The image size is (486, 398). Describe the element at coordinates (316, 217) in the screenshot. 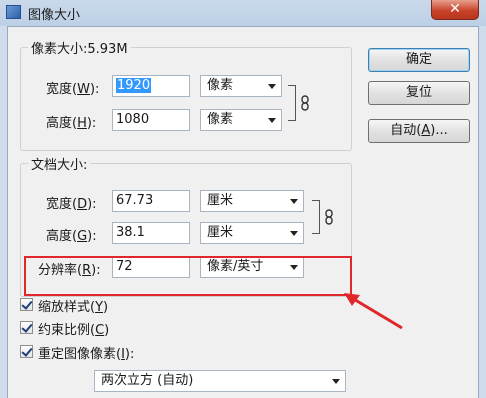

I see `doc-link-bracket` at that location.